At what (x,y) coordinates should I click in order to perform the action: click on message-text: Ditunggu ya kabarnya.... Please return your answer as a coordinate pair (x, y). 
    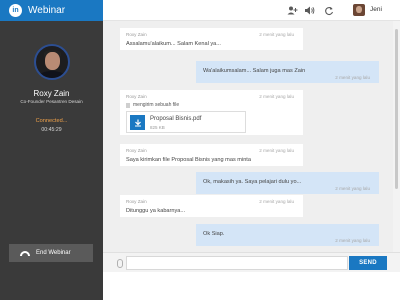
    Looking at the image, I should click on (156, 211).